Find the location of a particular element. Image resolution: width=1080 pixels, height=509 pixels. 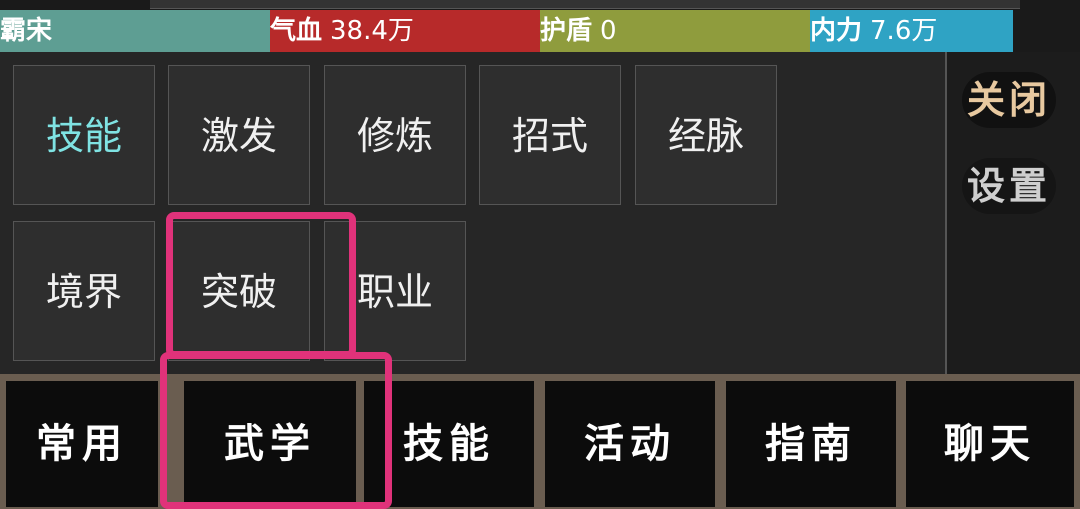

menu-tile-profession: 职业 is located at coordinates (395, 291).